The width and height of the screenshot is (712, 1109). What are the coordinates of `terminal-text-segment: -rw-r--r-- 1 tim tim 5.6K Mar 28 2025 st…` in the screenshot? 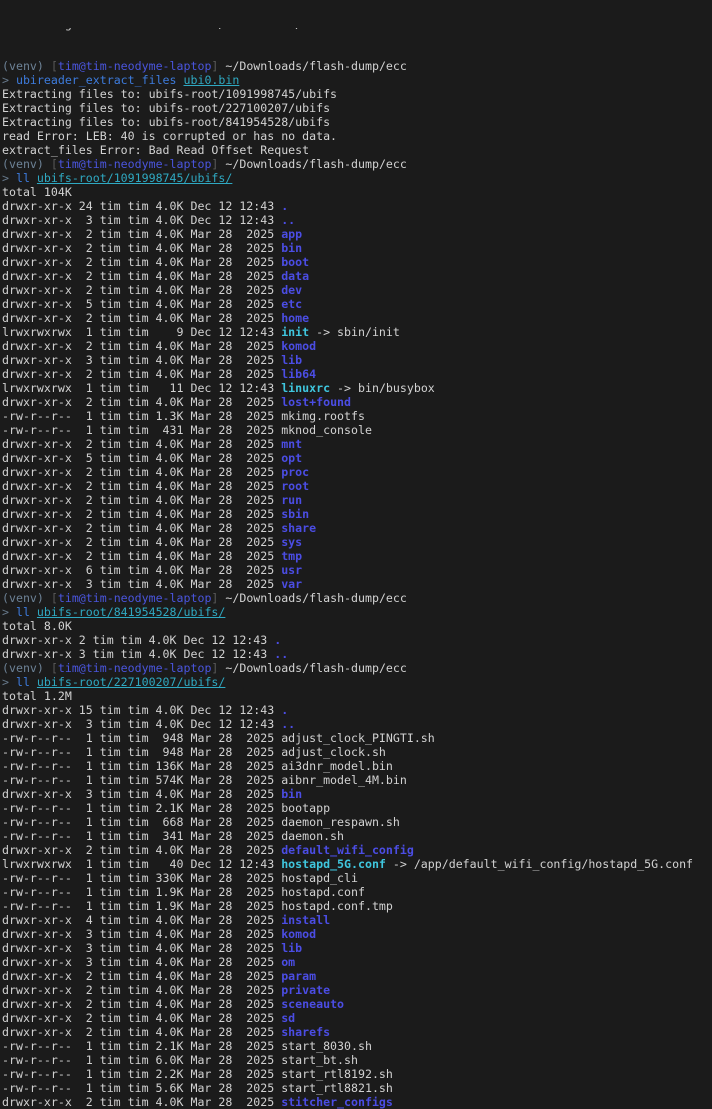 It's located at (197, 1088).